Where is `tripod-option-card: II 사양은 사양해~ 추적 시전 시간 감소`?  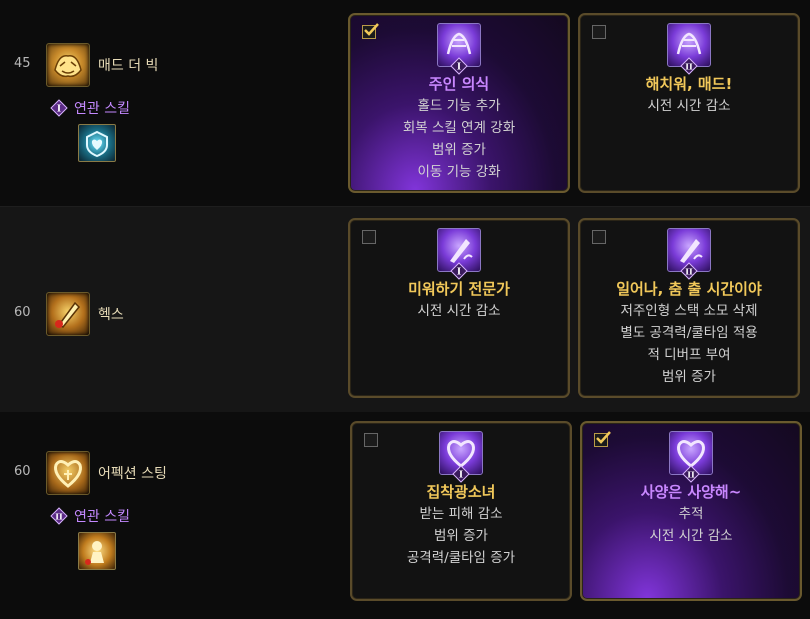 tripod-option-card: II 사양은 사양해~ 추적 시전 시간 감소 is located at coordinates (691, 511).